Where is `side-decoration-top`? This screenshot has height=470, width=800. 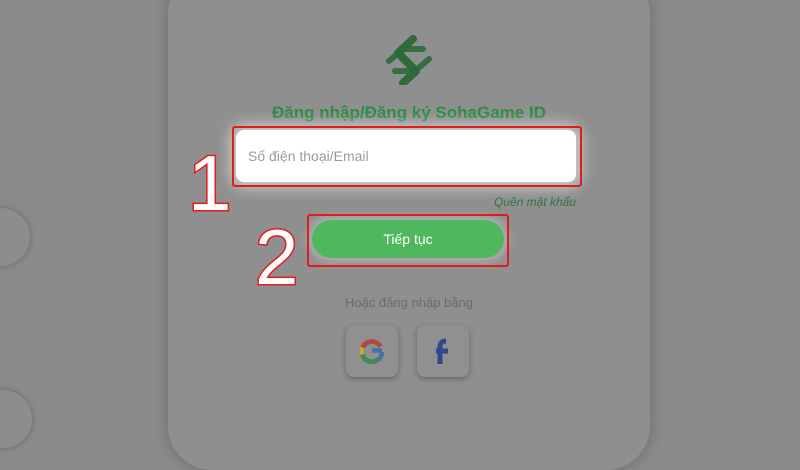 side-decoration-top is located at coordinates (15, 237).